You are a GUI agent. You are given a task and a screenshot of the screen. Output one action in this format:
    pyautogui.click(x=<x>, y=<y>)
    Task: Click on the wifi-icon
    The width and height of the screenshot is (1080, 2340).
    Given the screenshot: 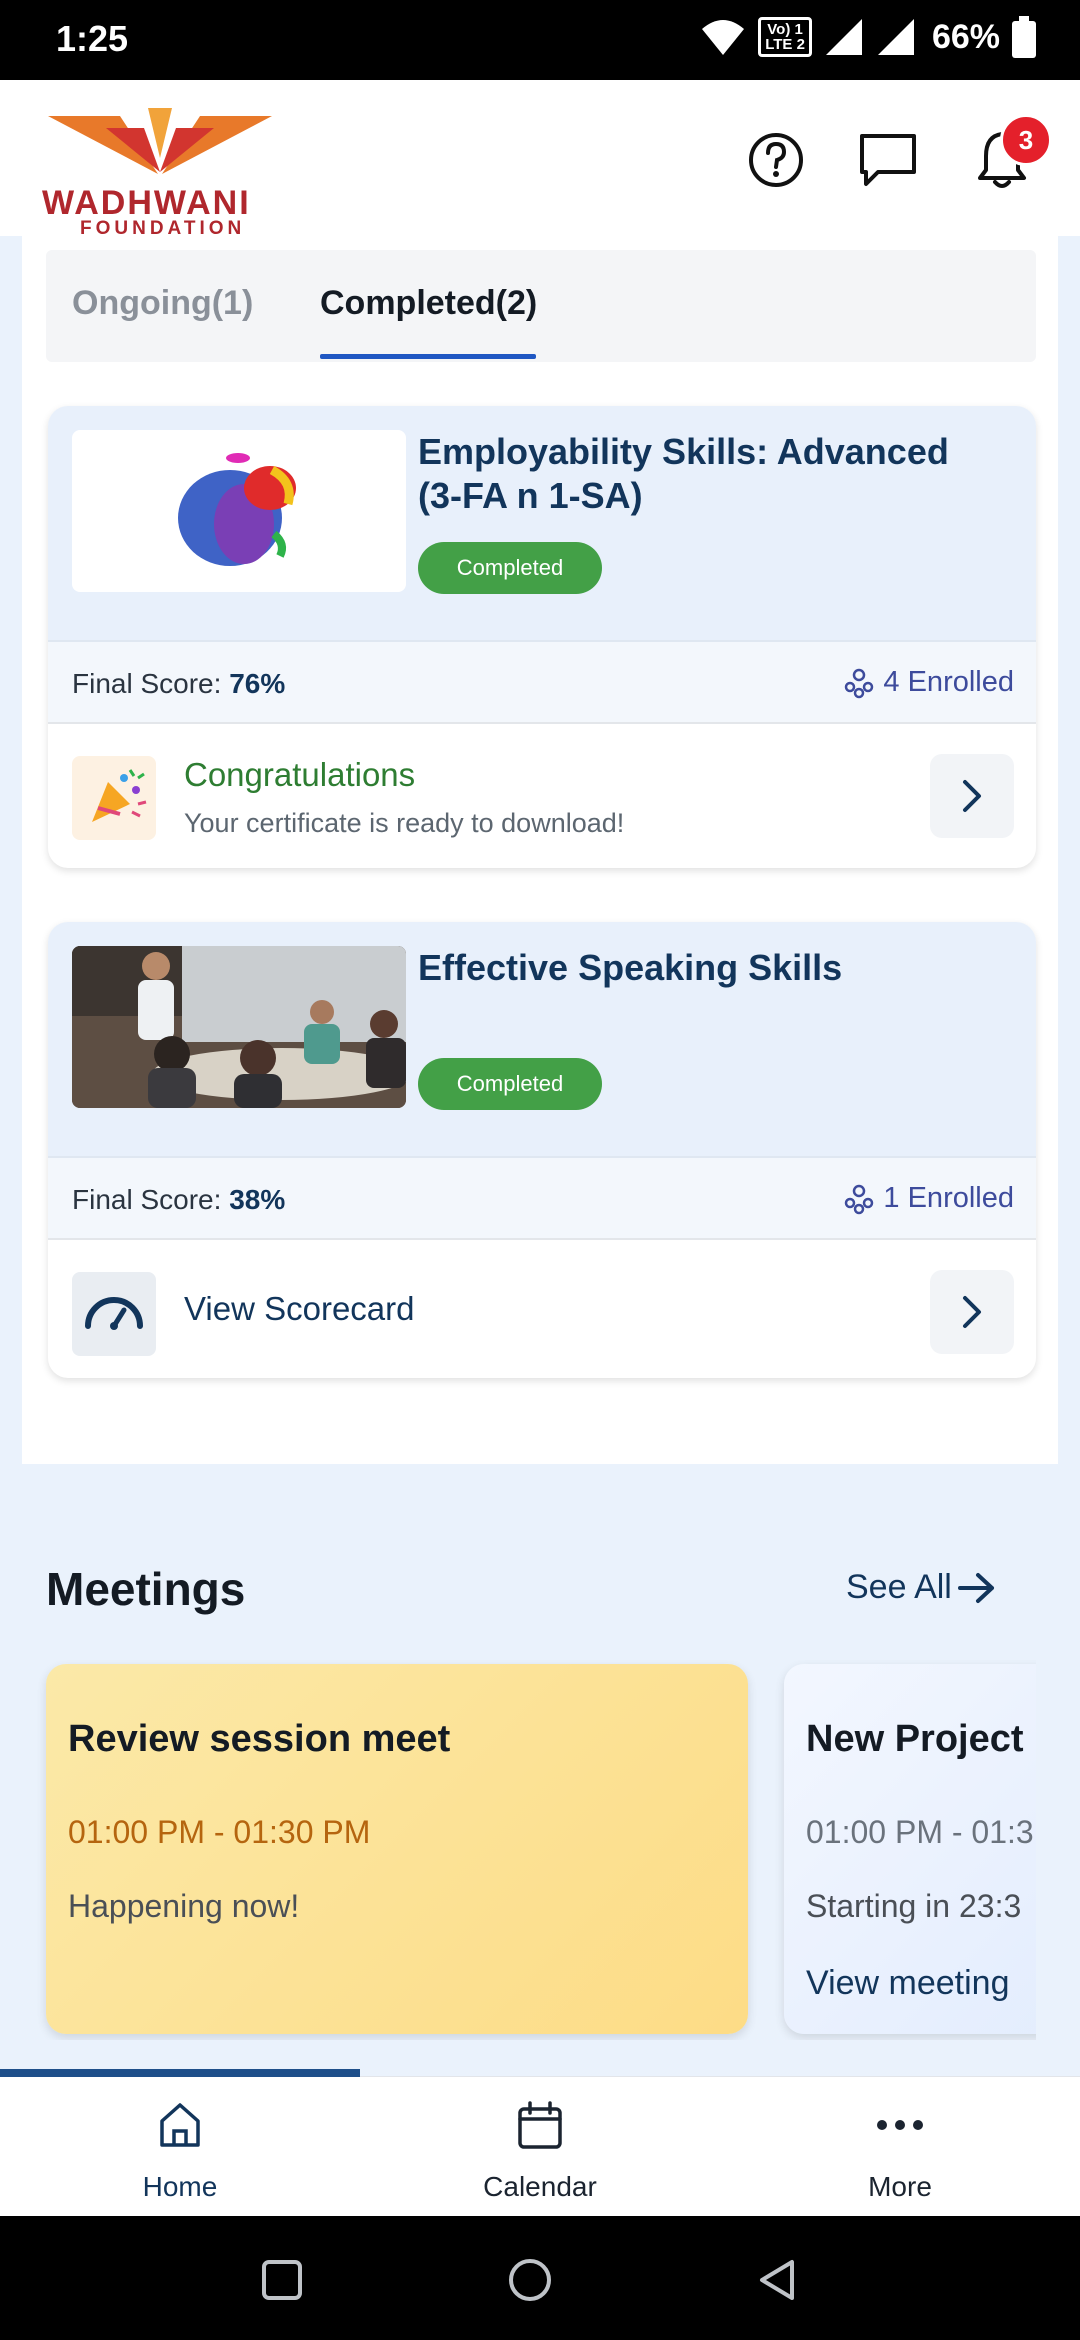 What is the action you would take?
    pyautogui.click(x=723, y=37)
    